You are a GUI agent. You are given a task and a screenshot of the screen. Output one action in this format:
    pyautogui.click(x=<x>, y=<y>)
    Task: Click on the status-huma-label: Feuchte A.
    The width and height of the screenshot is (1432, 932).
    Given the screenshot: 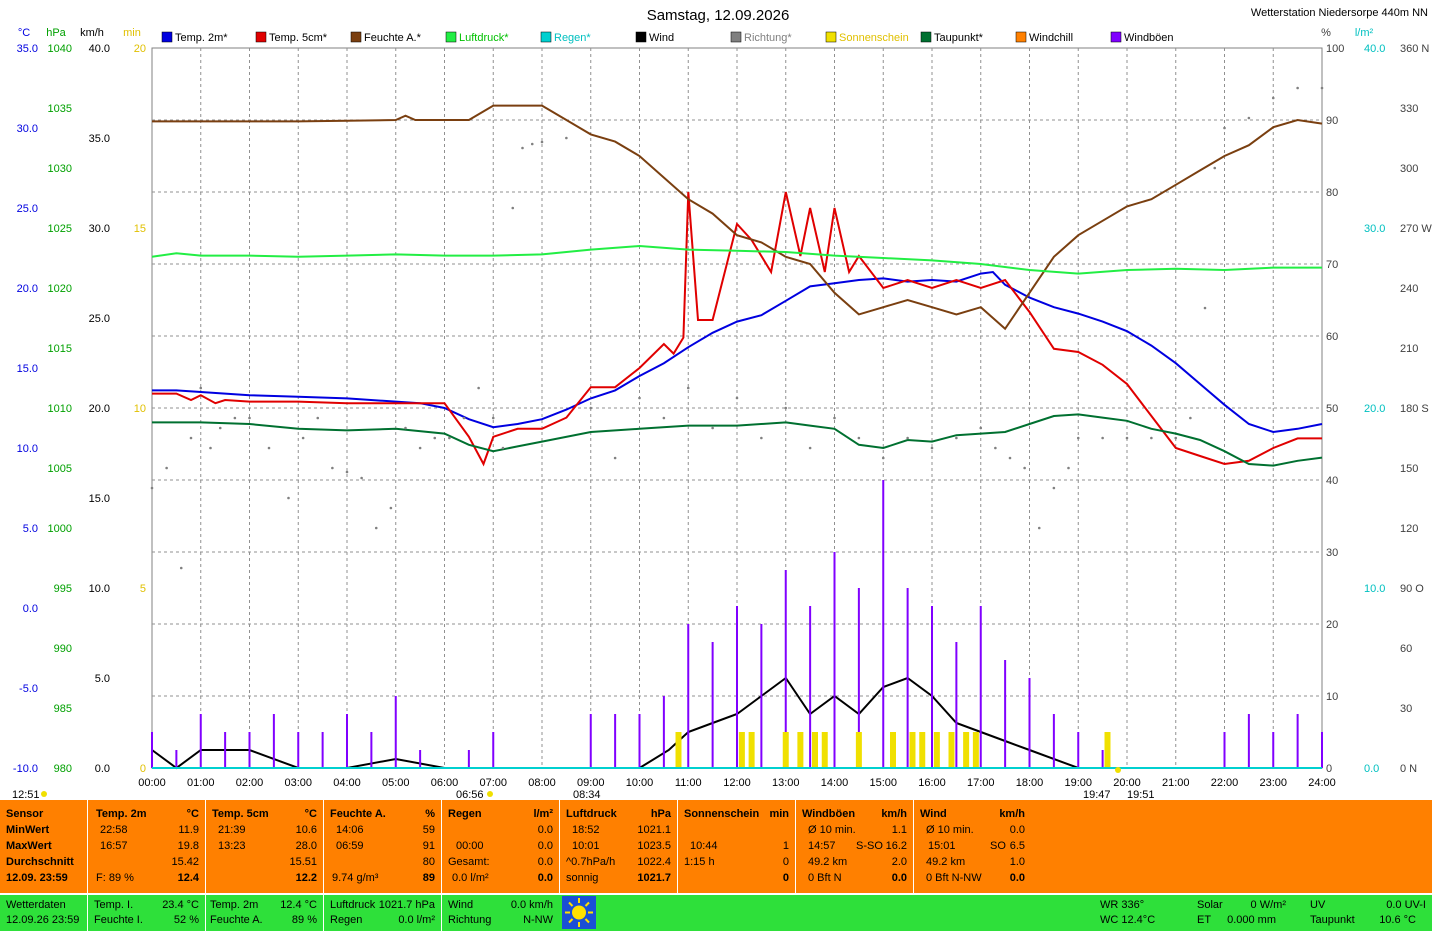 What is the action you would take?
    pyautogui.click(x=236, y=920)
    